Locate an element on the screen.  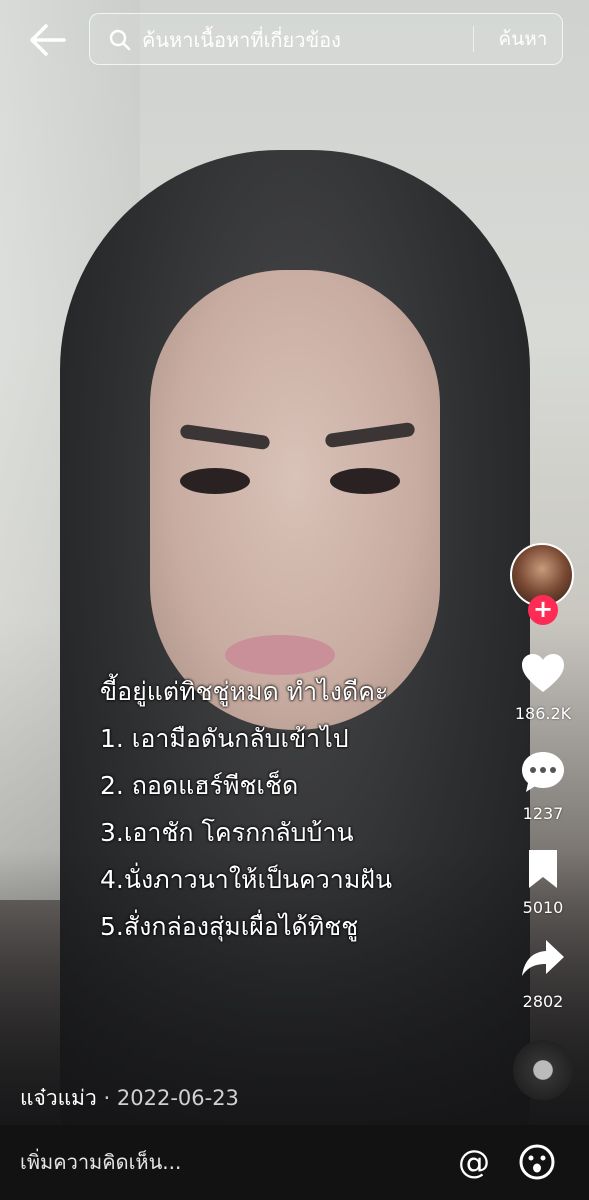
author-name: แจ๋วแม่ว is located at coordinates (58, 1098).